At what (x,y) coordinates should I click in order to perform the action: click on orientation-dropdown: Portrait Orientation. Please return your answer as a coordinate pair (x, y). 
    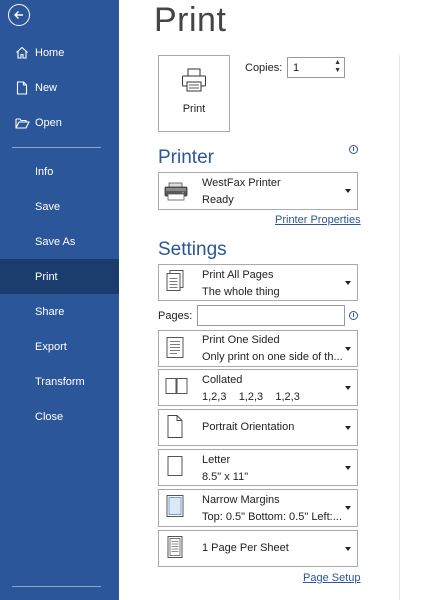
    Looking at the image, I should click on (258, 427).